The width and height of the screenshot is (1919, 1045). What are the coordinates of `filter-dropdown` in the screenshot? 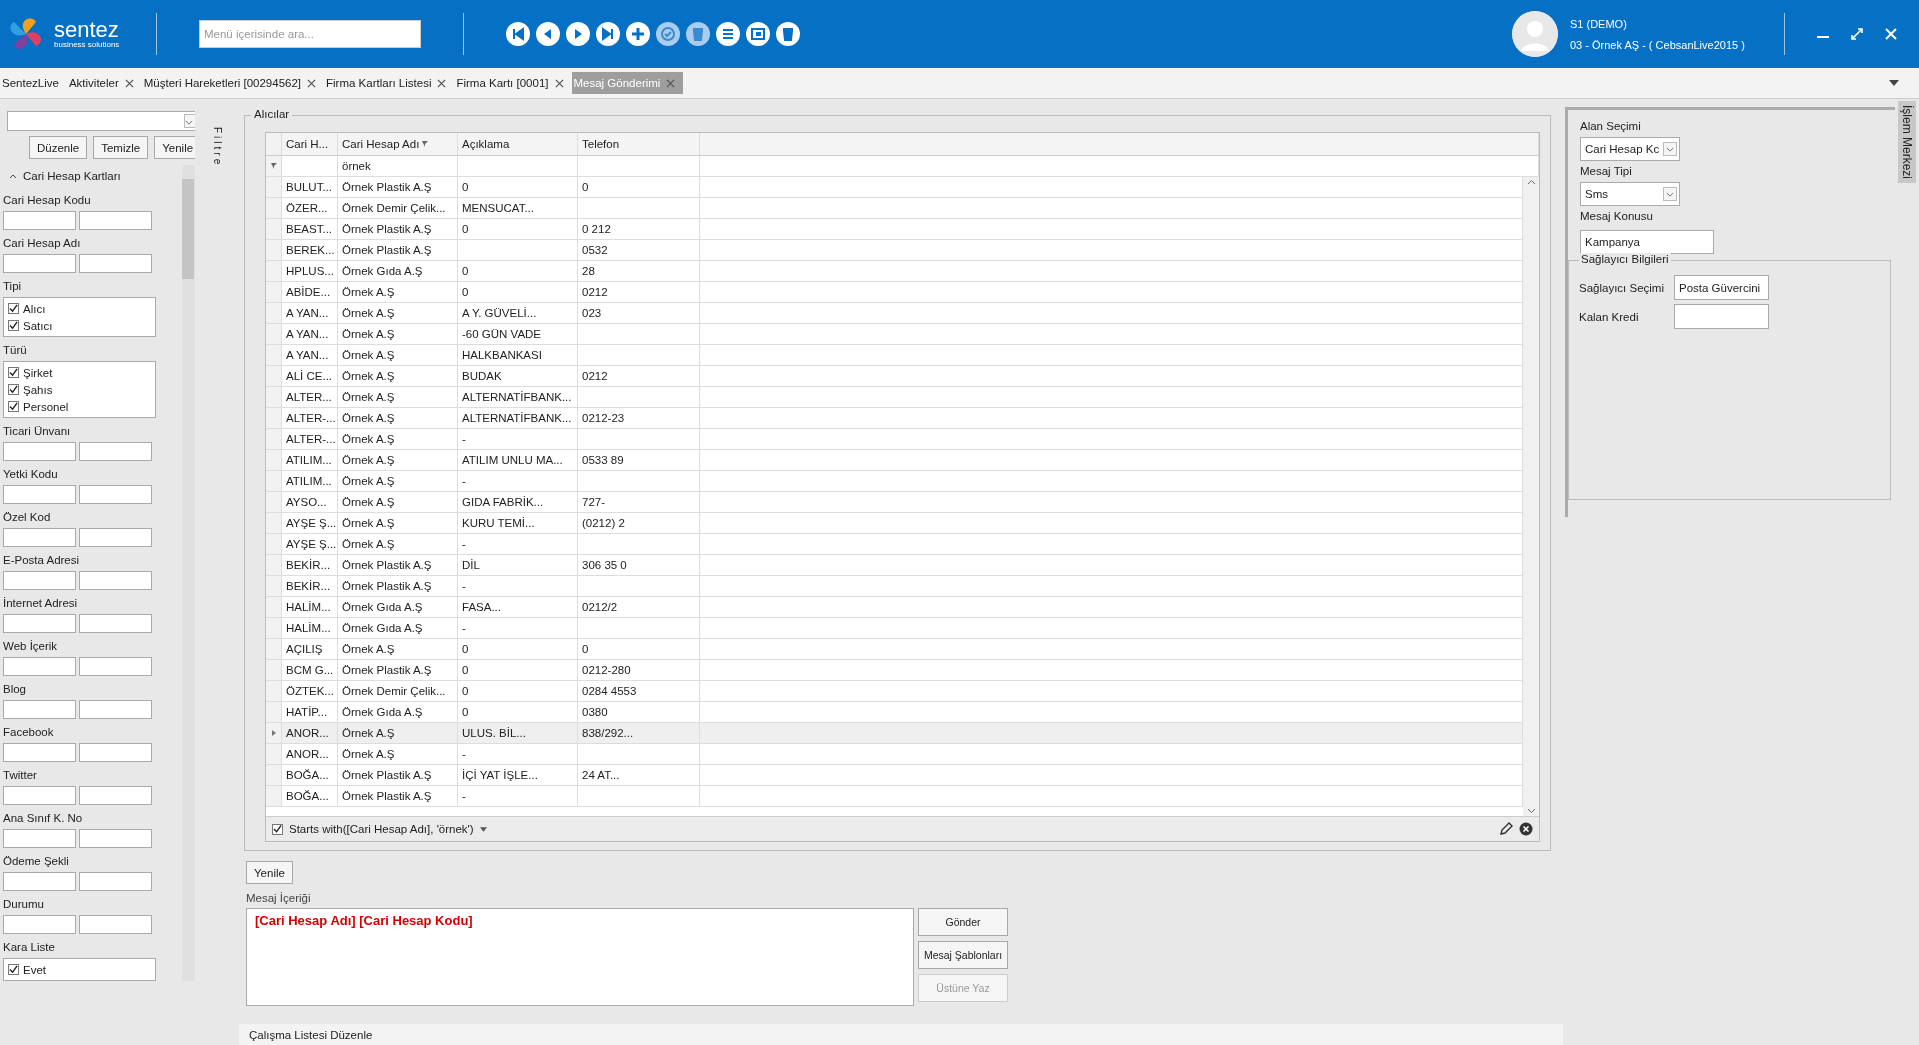 It's located at (101, 121).